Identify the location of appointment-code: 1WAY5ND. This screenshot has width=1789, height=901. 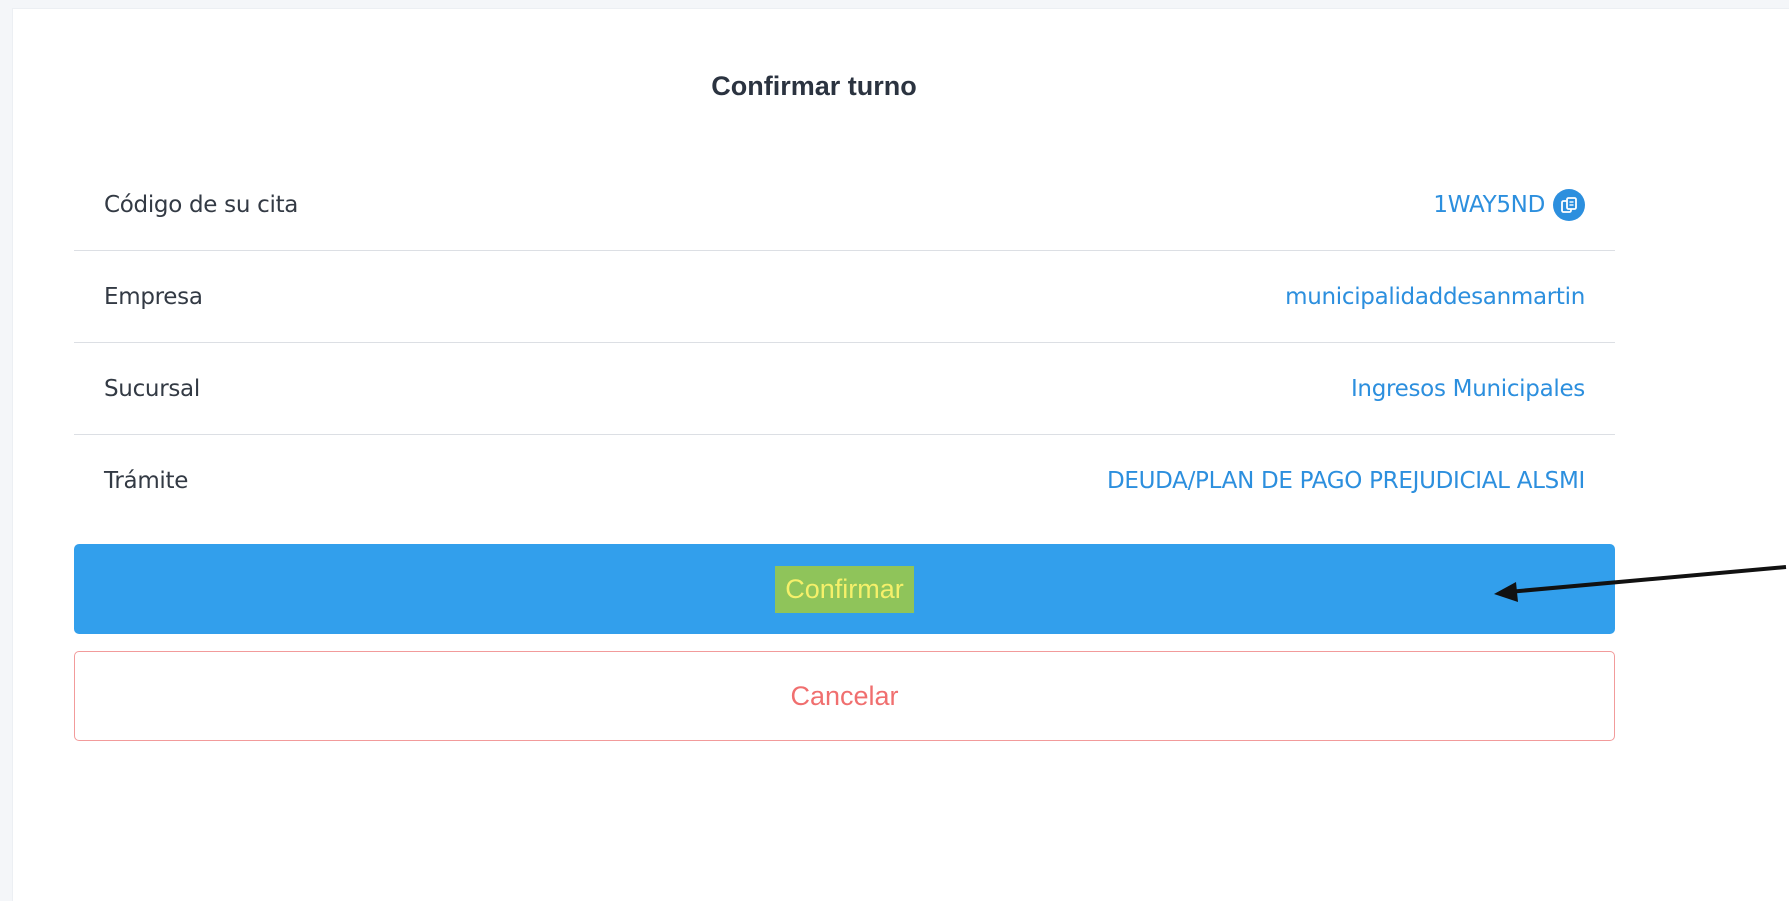
(1489, 204).